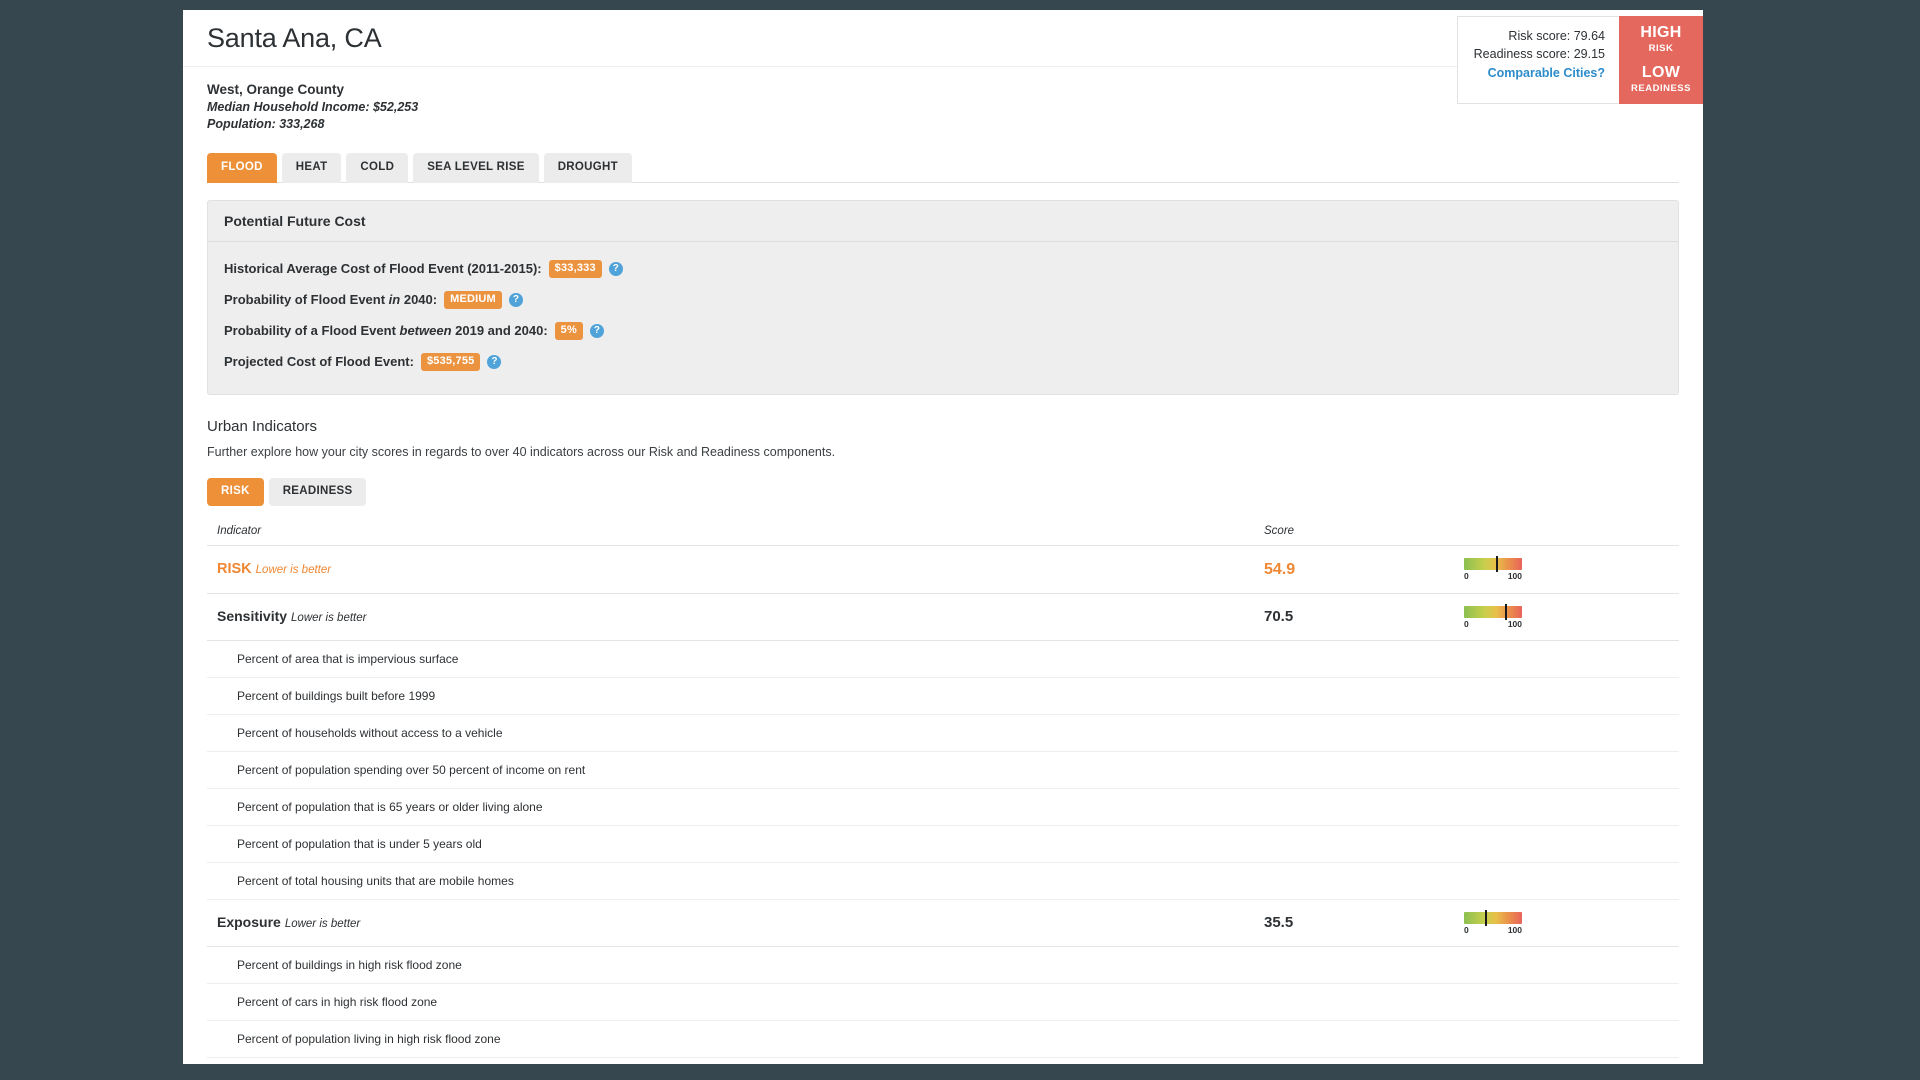  Describe the element at coordinates (425, 331) in the screenshot. I see `cost-label-emphasis: between` at that location.